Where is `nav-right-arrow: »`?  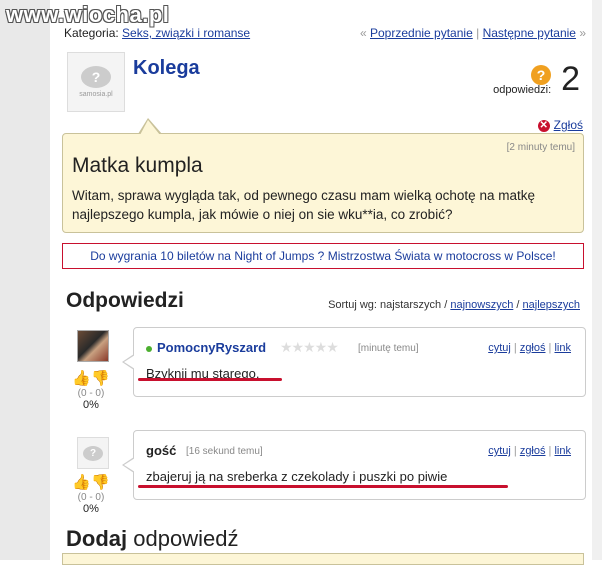 nav-right-arrow: » is located at coordinates (582, 33).